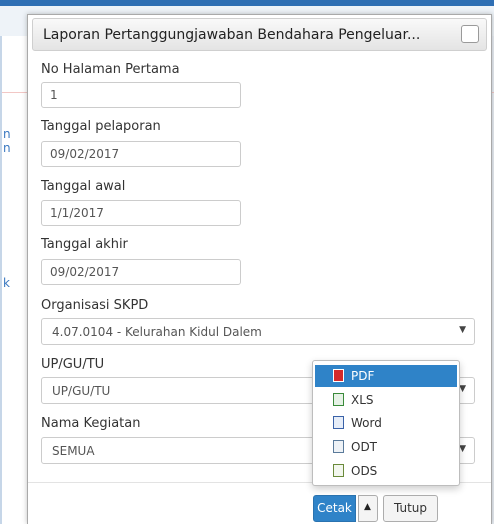 The width and height of the screenshot is (494, 524). What do you see at coordinates (338, 399) in the screenshot?
I see `xls-icon` at bounding box center [338, 399].